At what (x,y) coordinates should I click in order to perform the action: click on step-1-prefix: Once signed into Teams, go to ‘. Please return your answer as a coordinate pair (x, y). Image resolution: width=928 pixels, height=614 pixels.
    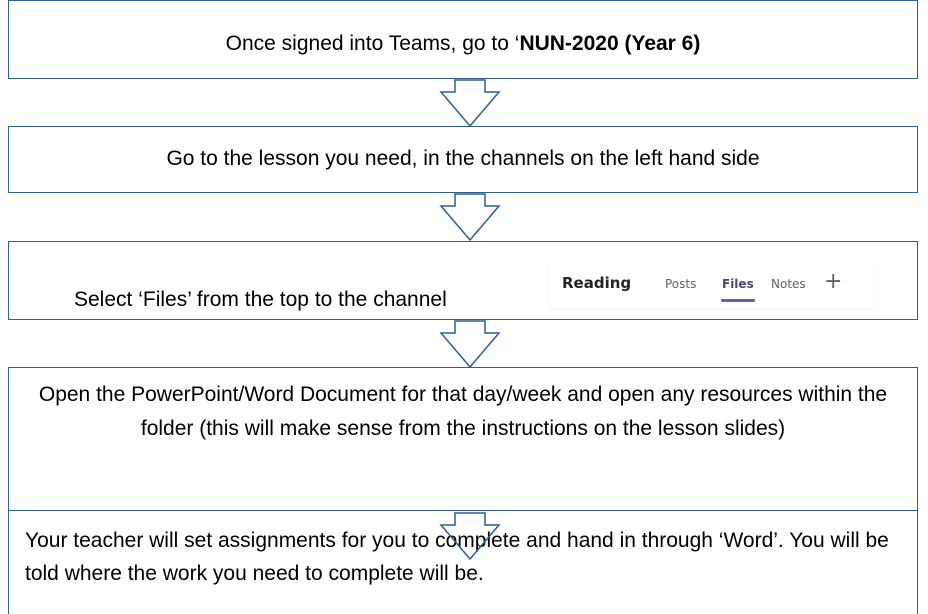
    Looking at the image, I should click on (372, 43).